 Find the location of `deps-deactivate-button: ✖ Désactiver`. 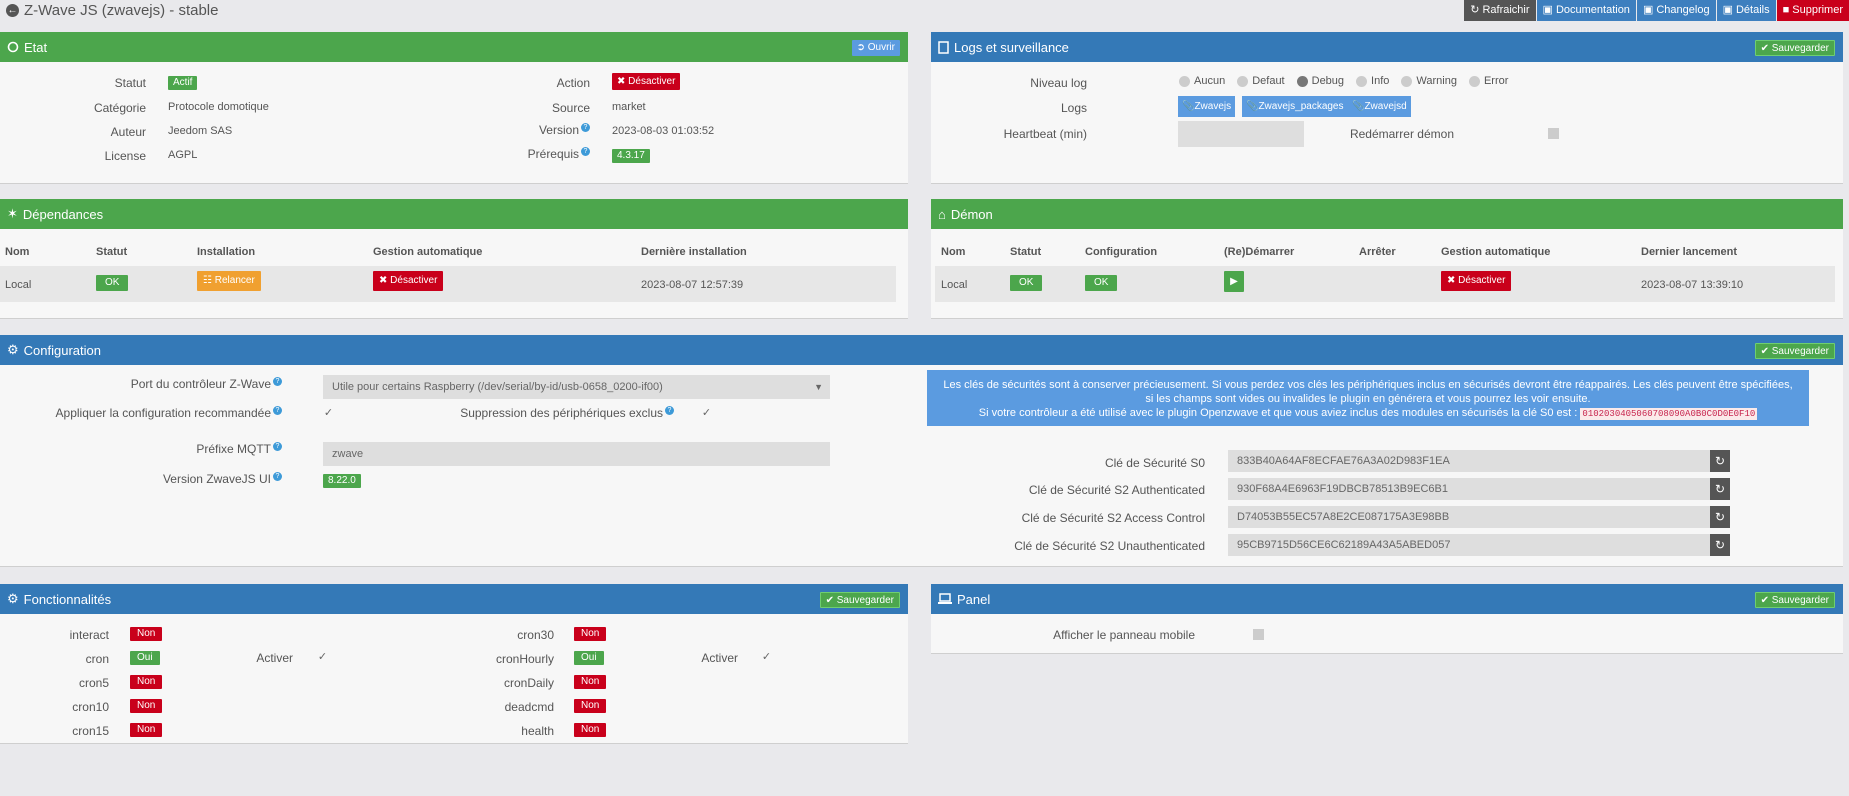

deps-deactivate-button: ✖ Désactiver is located at coordinates (408, 281).